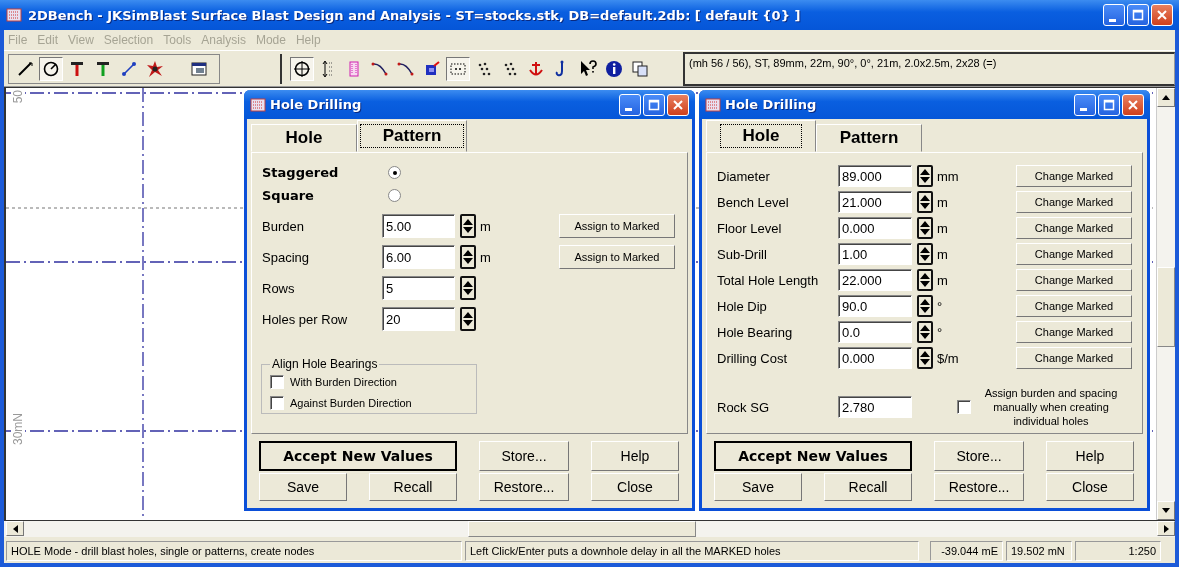 The height and width of the screenshot is (567, 1179). I want to click on vertical-scrollbar, so click(1165, 304).